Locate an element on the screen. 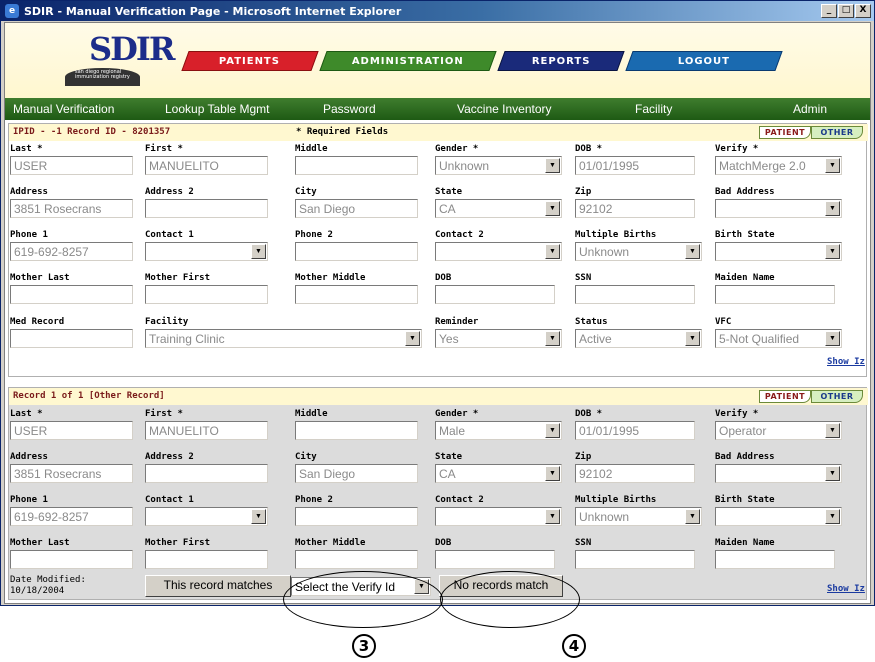  menu-admin: Admin is located at coordinates (810, 109).